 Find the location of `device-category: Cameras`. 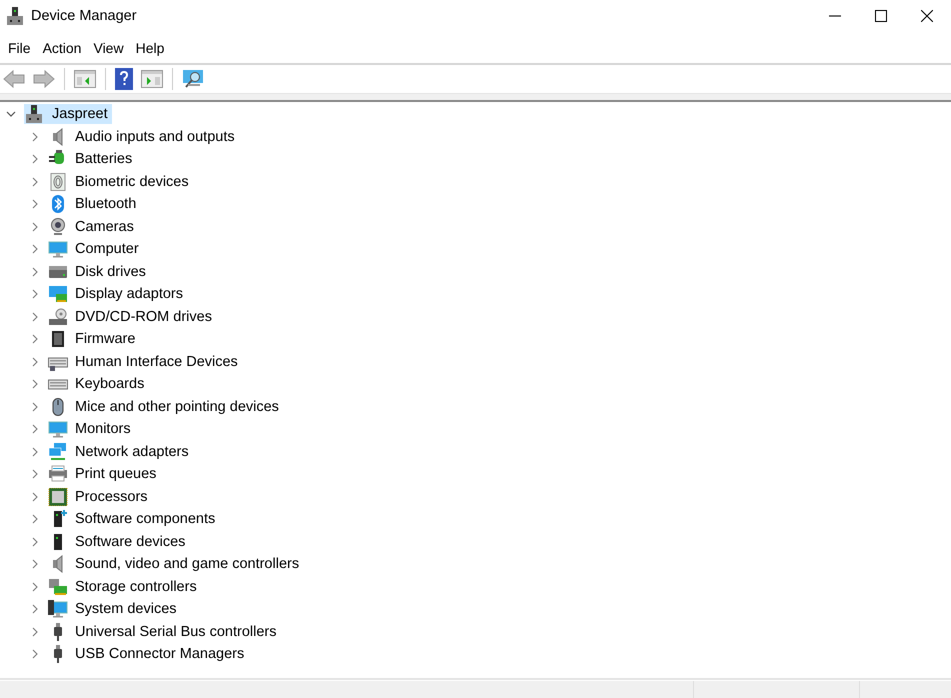

device-category: Cameras is located at coordinates (104, 226).